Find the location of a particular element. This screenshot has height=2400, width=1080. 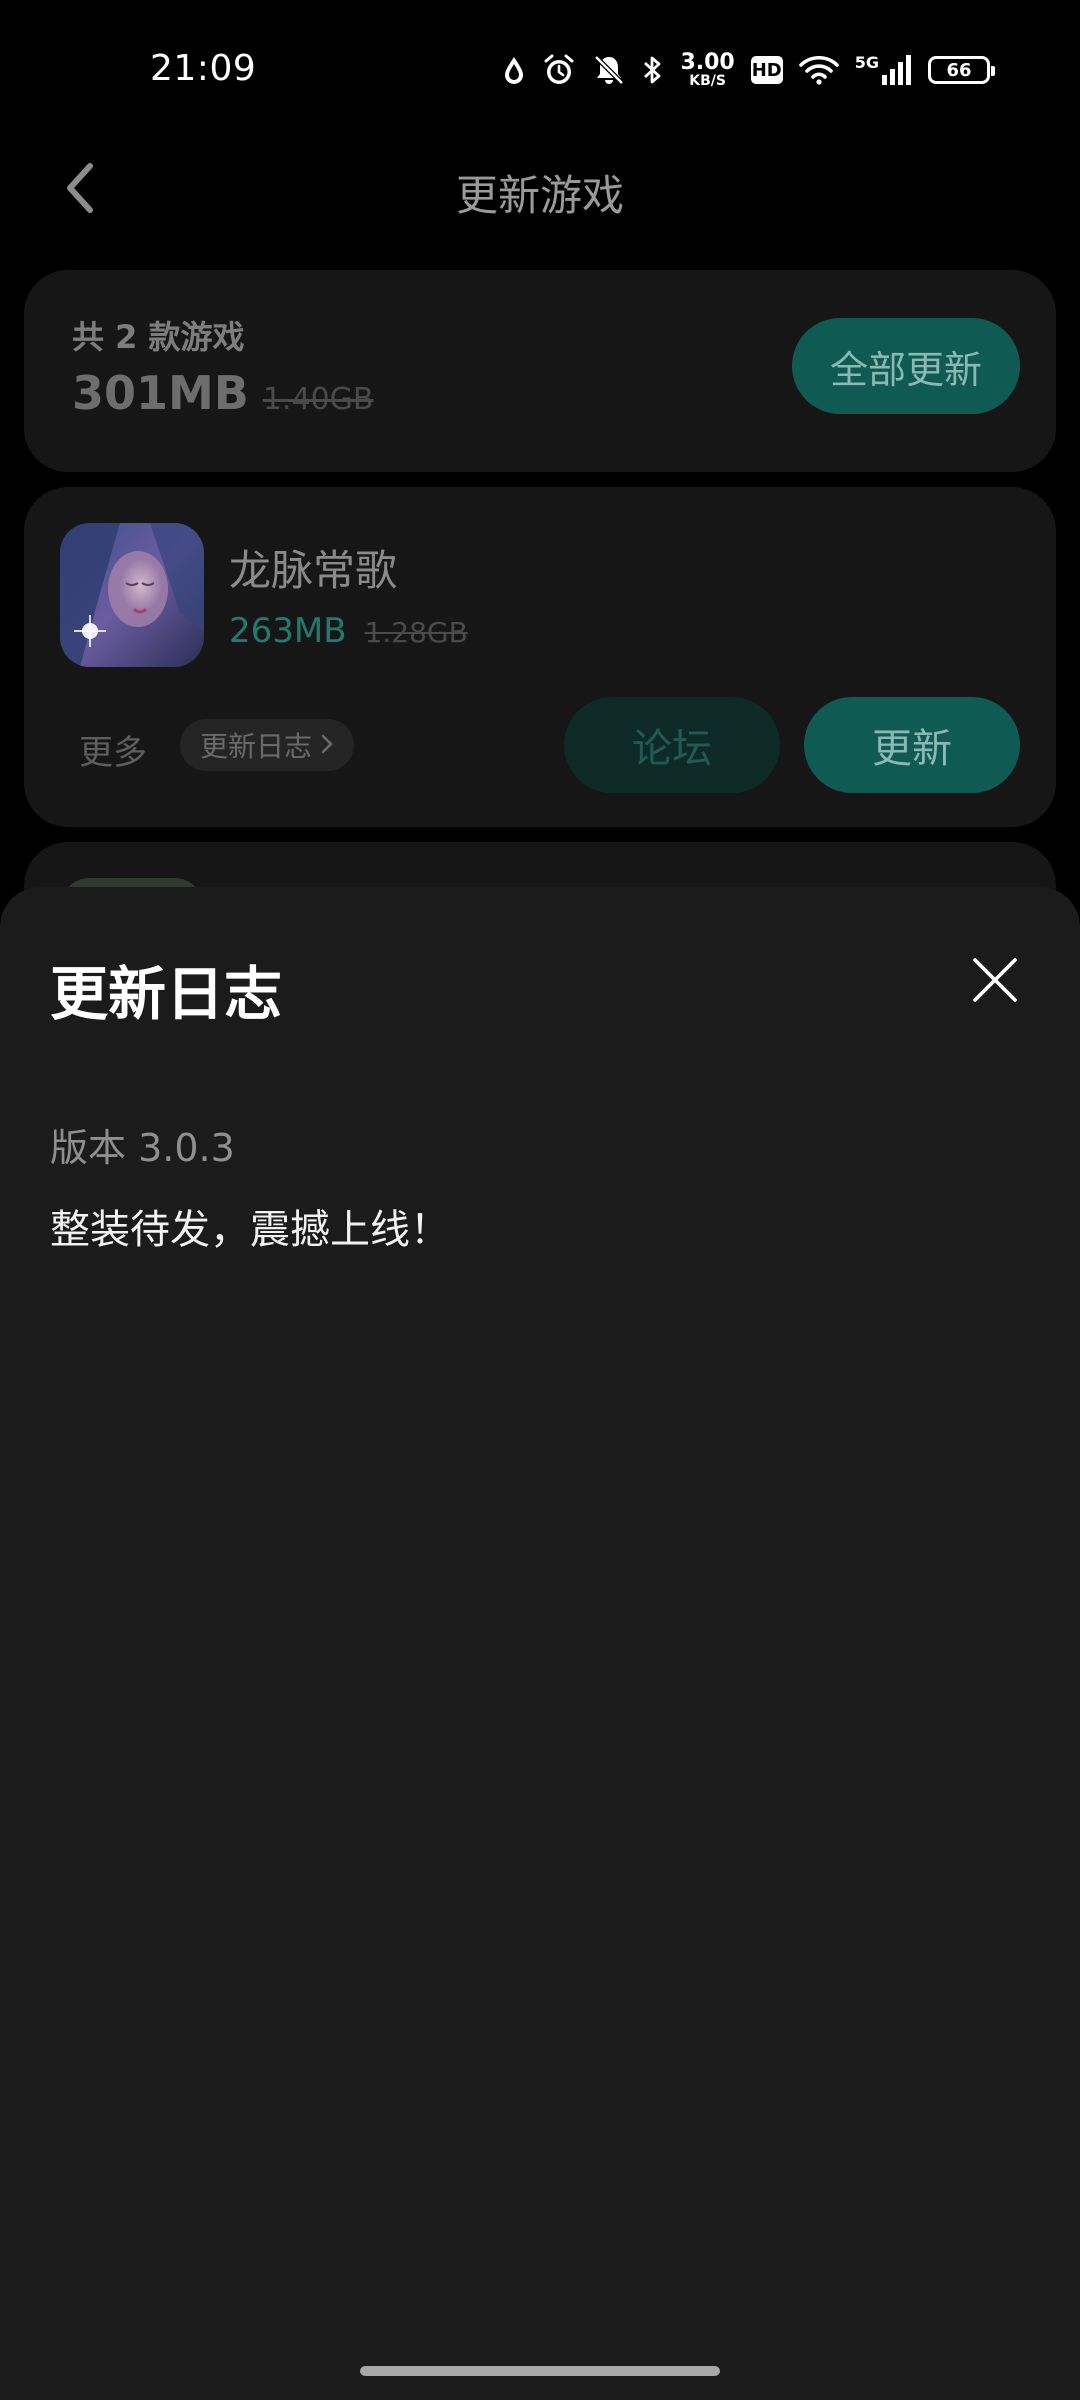

total-download-size: 301MB is located at coordinates (160, 393).